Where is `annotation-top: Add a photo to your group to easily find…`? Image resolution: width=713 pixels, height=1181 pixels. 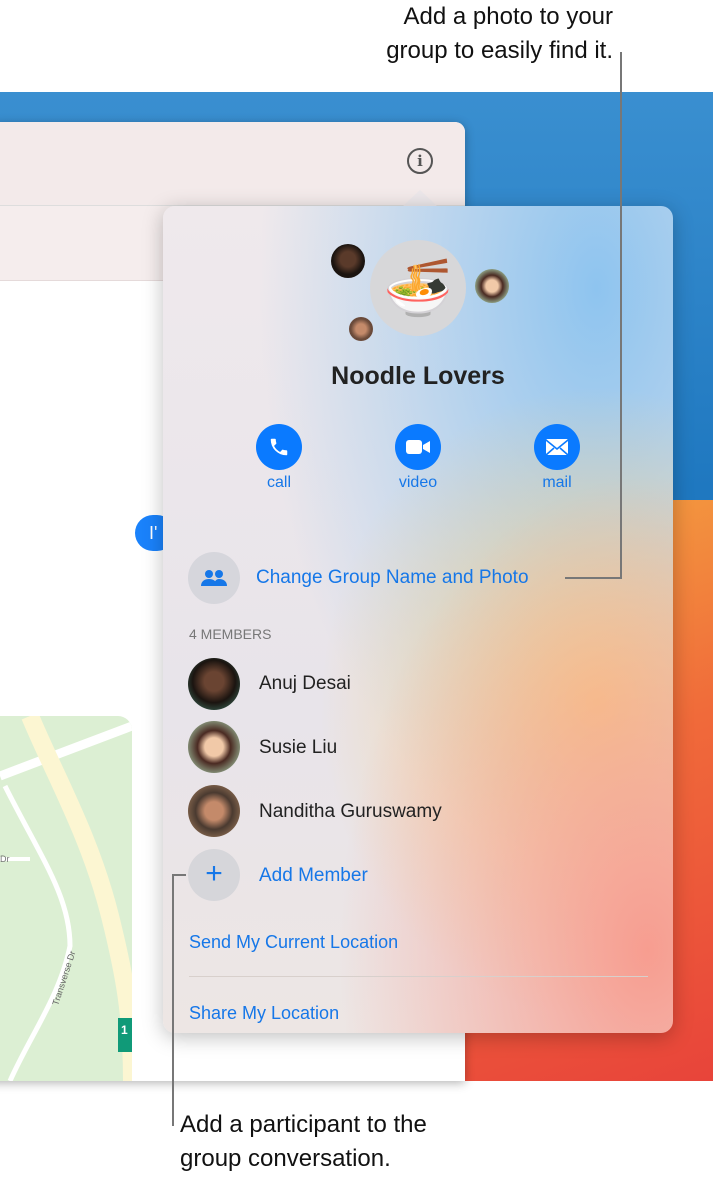
annotation-top: Add a photo to your group to easily find… is located at coordinates (499, 34).